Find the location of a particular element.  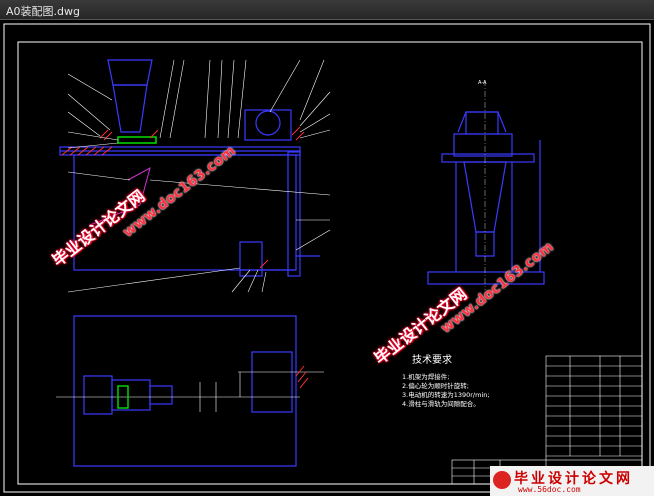

top-view-hatch is located at coordinates (302, 377).